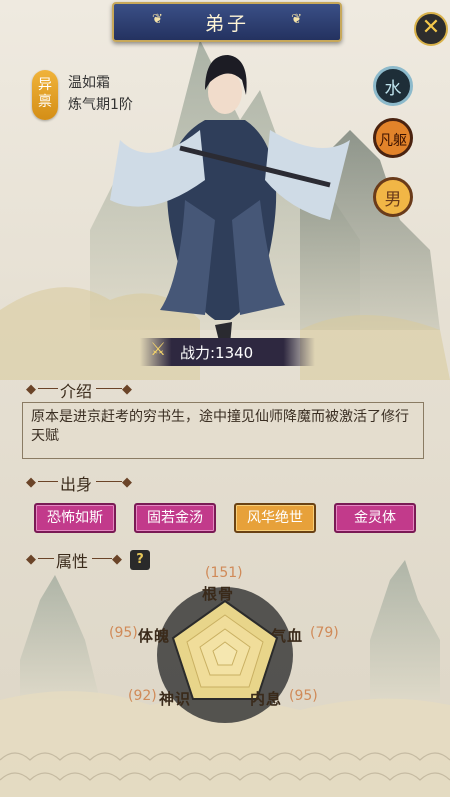 Image resolution: width=450 pixels, height=797 pixels. Describe the element at coordinates (224, 573) in the screenshot. I see `stat-value: (151)` at that location.